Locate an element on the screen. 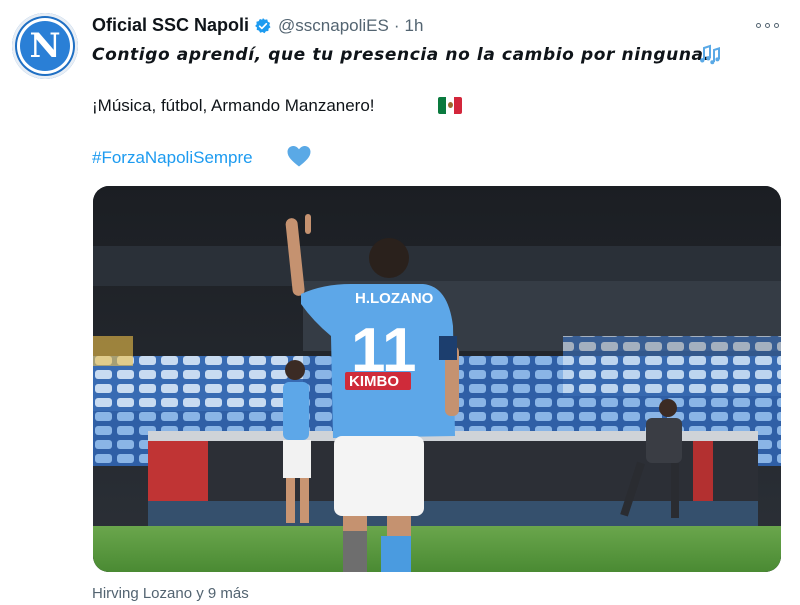 This screenshot has height=605, width=800. tweet-header: Oficial SSC Napoli @sscnapoliES · 1h is located at coordinates (257, 25).